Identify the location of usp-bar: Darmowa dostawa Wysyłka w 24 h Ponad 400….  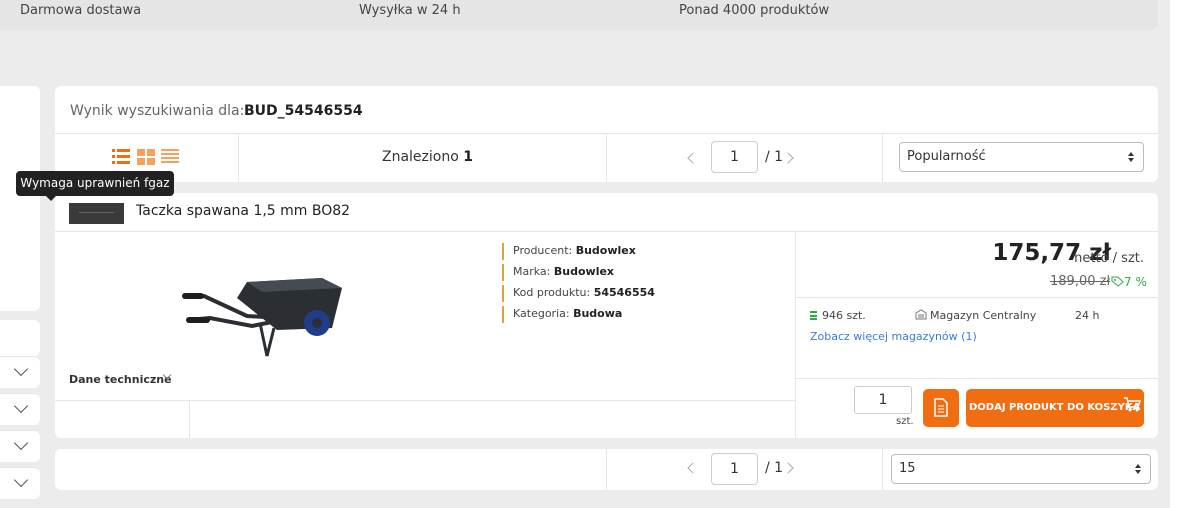
(579, 15).